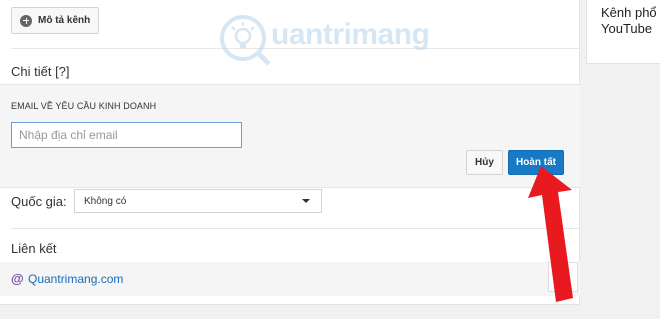 The height and width of the screenshot is (319, 660). What do you see at coordinates (290, 279) in the screenshot?
I see `link-row: @ Quantrimang.com` at bounding box center [290, 279].